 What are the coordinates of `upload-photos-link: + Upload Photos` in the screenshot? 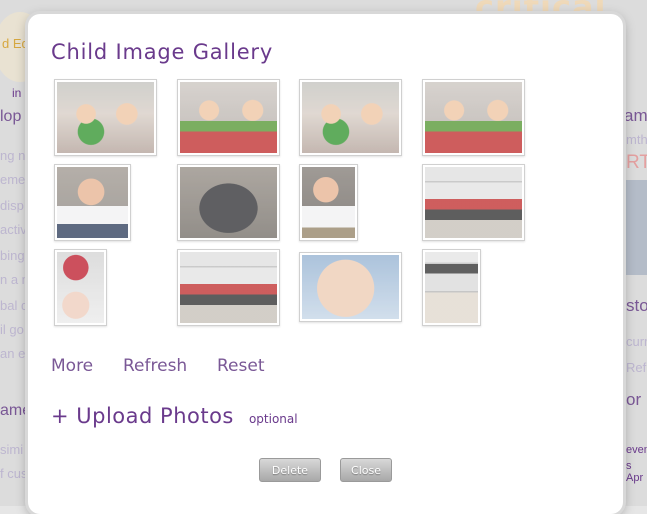 It's located at (142, 416).